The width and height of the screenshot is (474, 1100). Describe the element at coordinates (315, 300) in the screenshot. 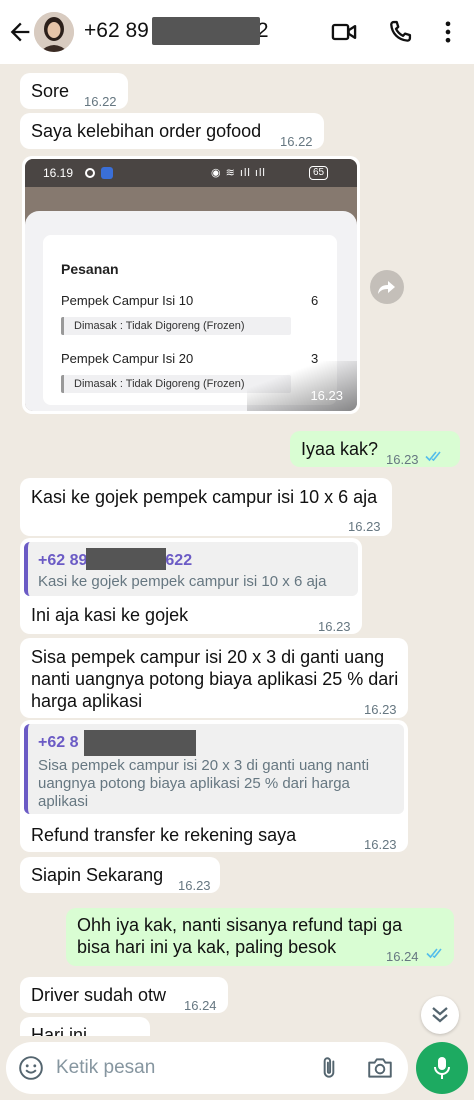

I see `order-item-qty: 6` at that location.